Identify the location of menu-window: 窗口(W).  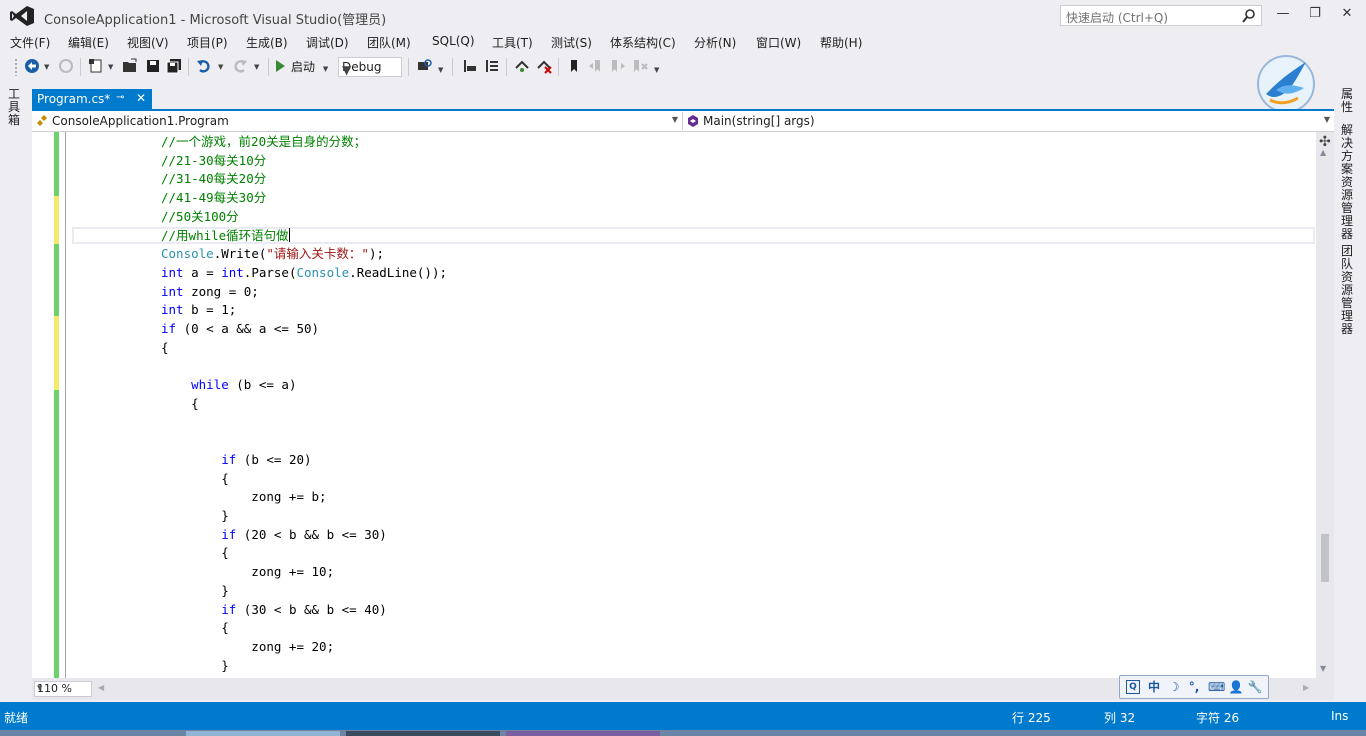
(778, 42).